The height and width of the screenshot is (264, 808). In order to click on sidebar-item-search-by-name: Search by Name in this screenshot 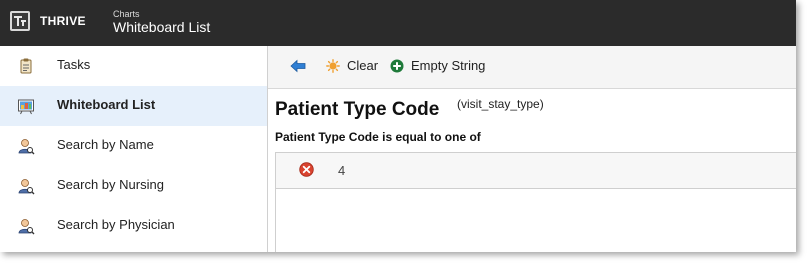, I will do `click(133, 146)`.